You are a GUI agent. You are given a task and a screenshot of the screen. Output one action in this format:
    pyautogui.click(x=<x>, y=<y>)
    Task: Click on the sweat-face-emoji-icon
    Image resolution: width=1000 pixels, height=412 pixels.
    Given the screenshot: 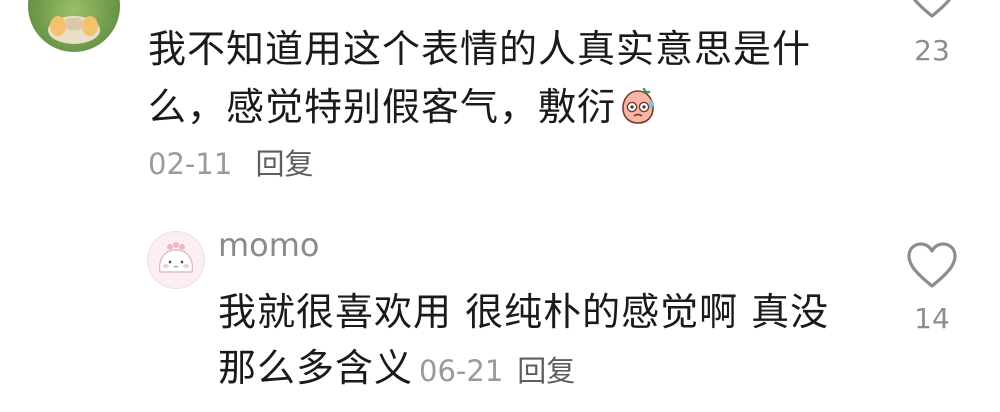 What is the action you would take?
    pyautogui.click(x=638, y=113)
    